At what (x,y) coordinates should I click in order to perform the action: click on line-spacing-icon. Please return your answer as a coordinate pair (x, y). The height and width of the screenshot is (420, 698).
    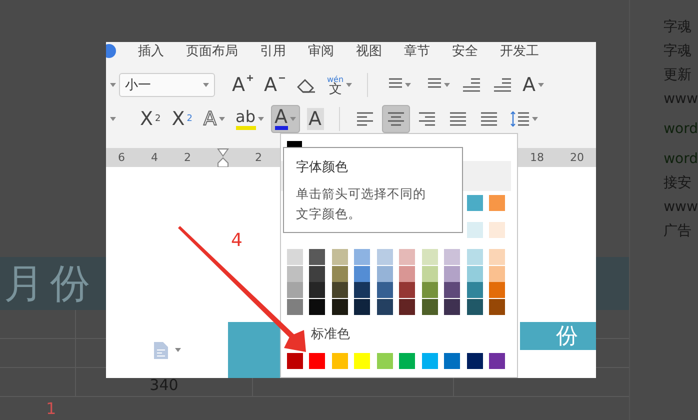
    Looking at the image, I should click on (520, 119).